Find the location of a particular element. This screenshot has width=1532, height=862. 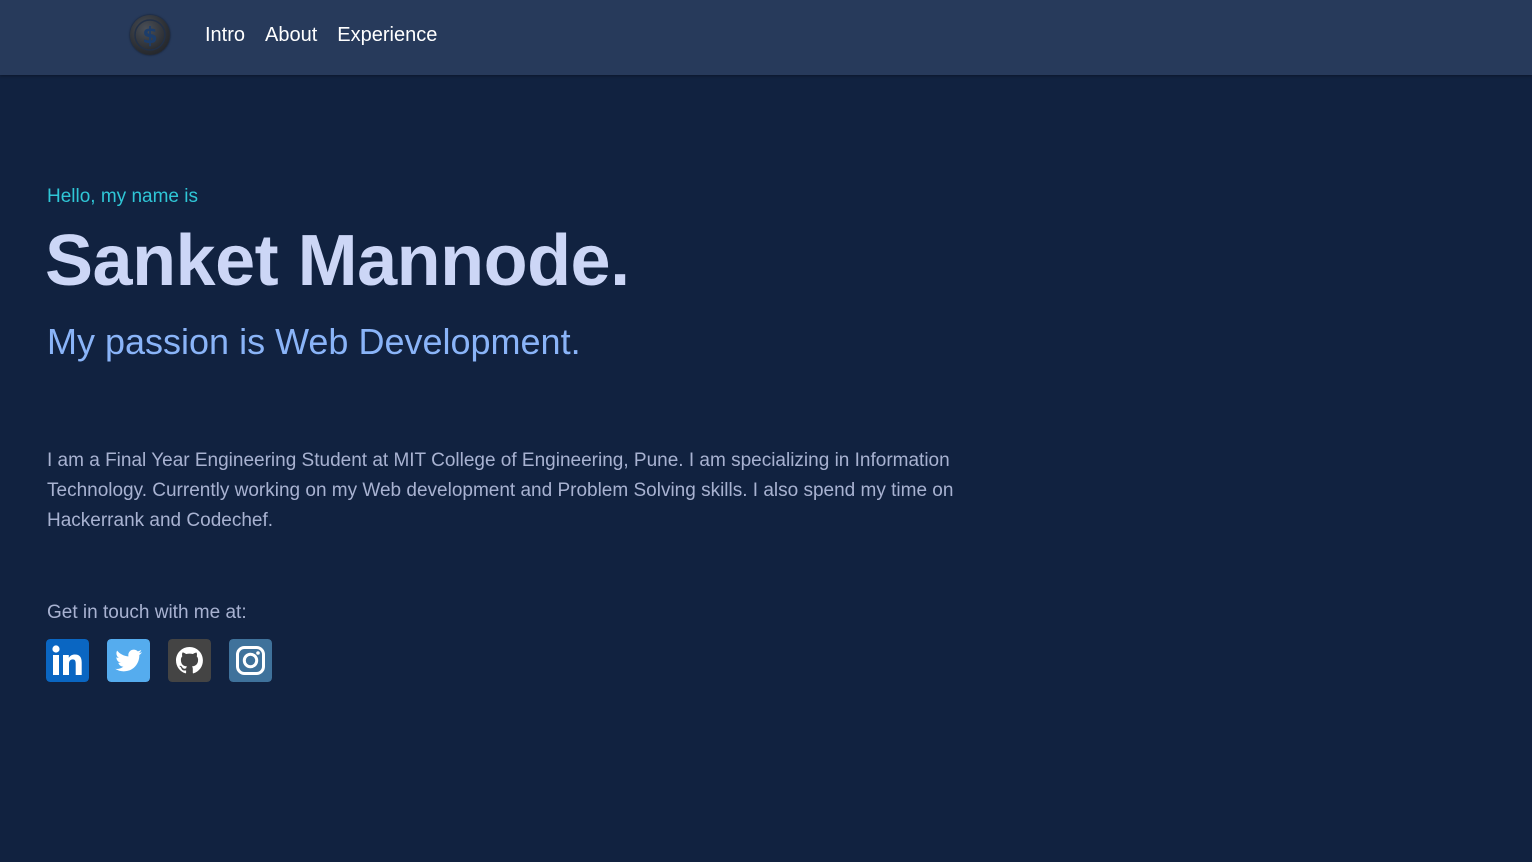

greeting-text: Hello, my name is is located at coordinates (122, 196).